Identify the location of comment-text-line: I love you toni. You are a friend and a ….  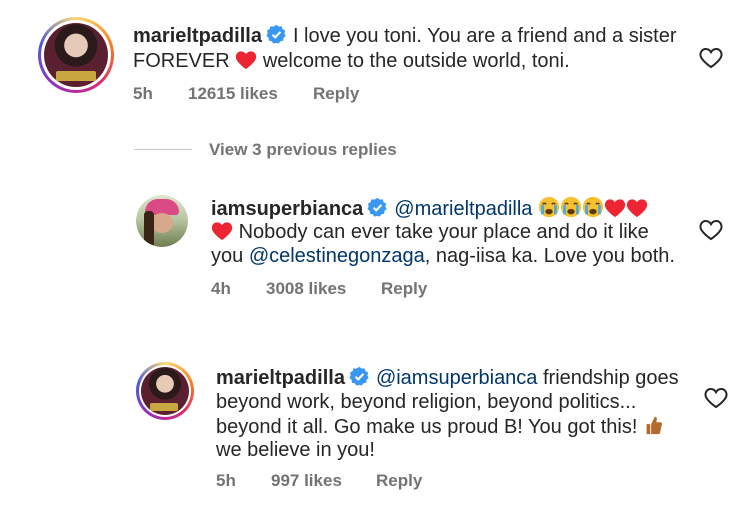
(484, 36).